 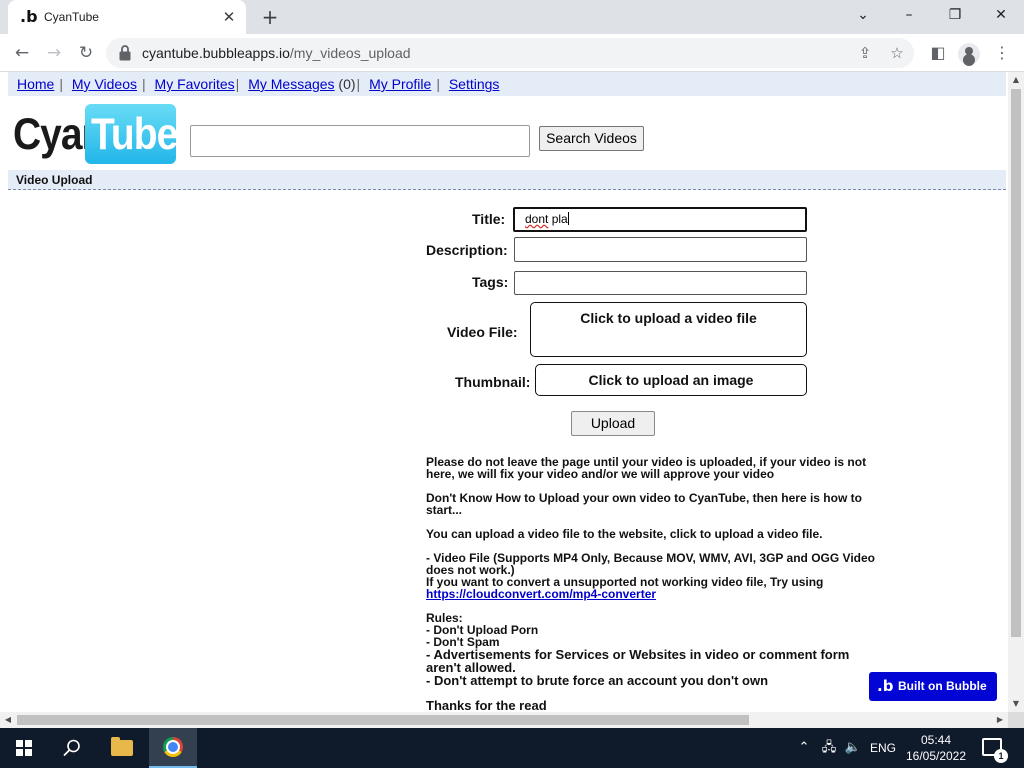 I want to click on section-title: Video Upload, so click(x=507, y=180).